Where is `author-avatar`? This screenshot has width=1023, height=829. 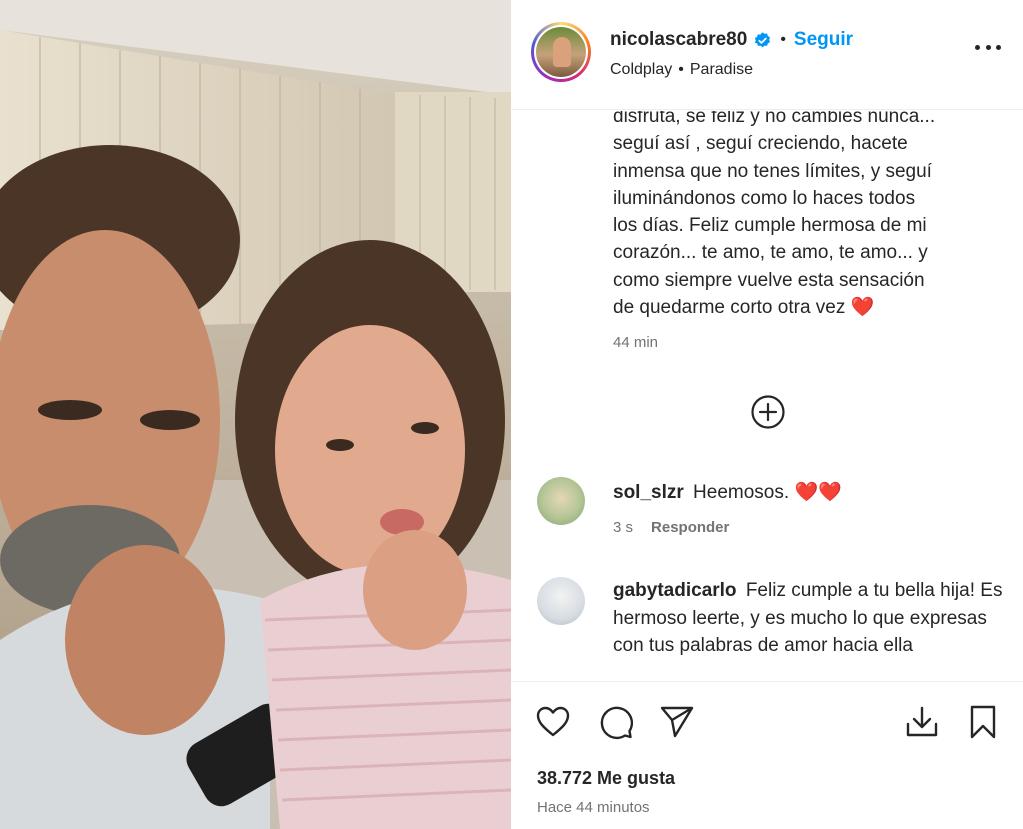
author-avatar is located at coordinates (561, 52).